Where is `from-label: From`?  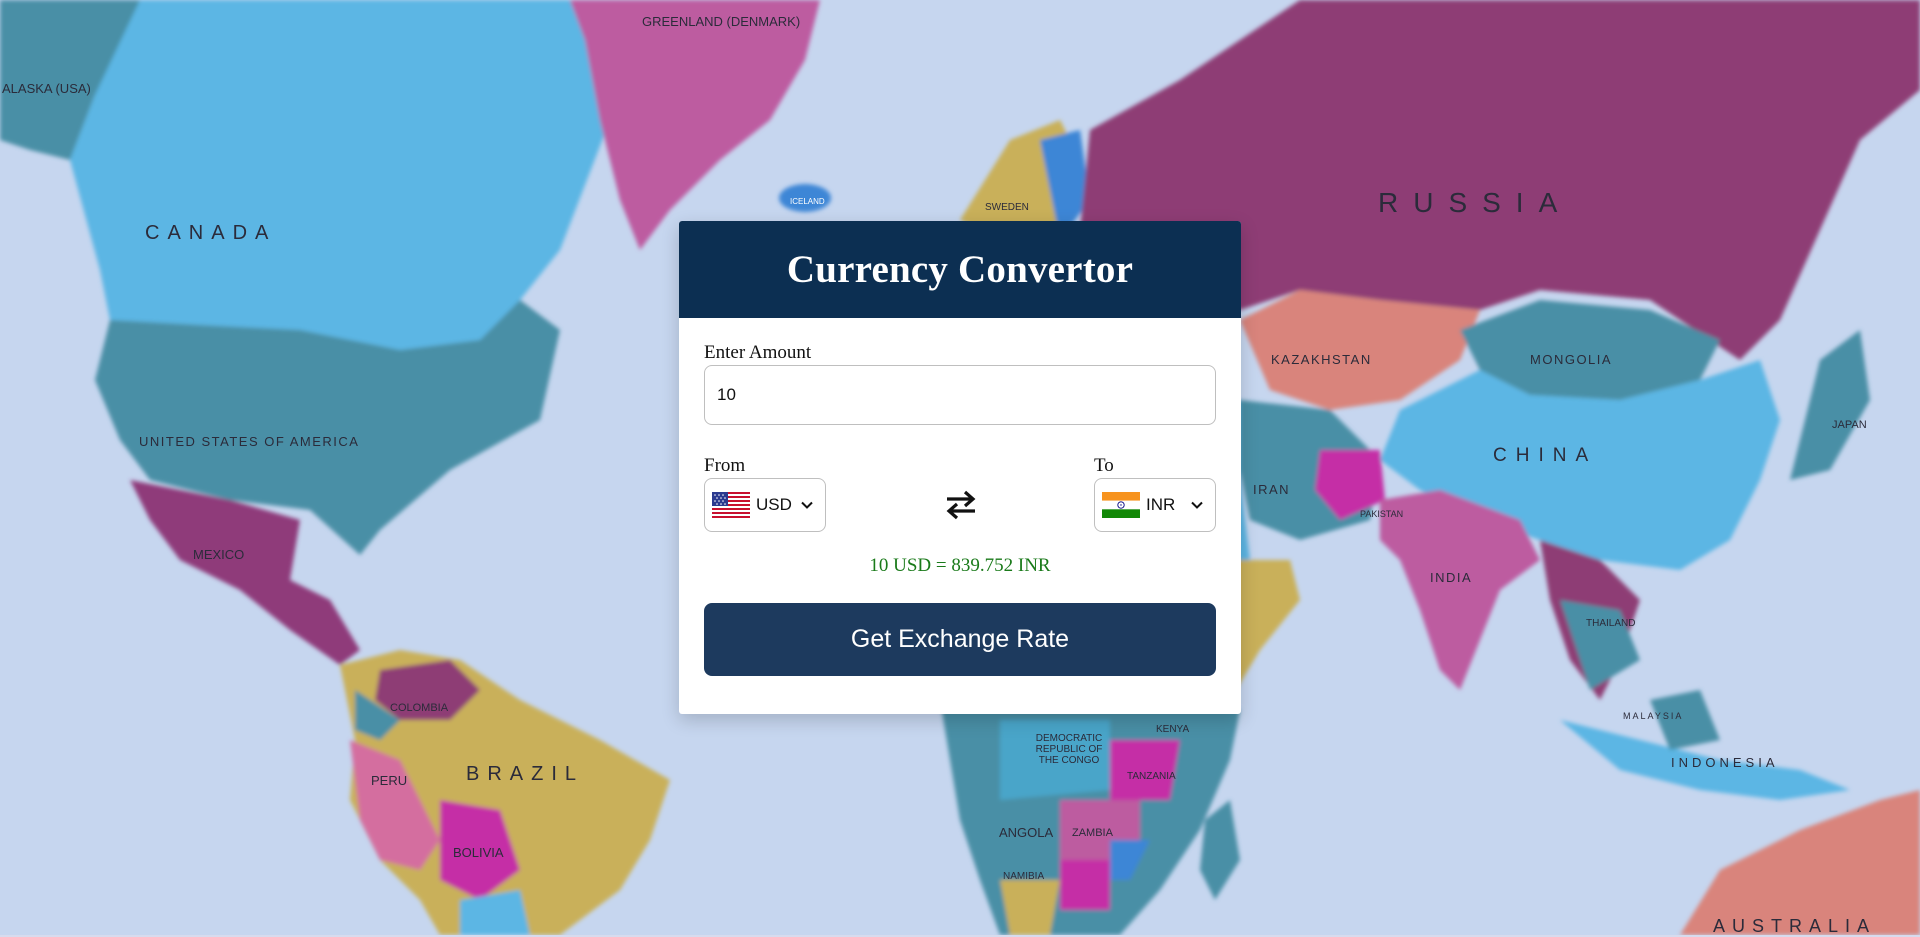 from-label: From is located at coordinates (725, 465).